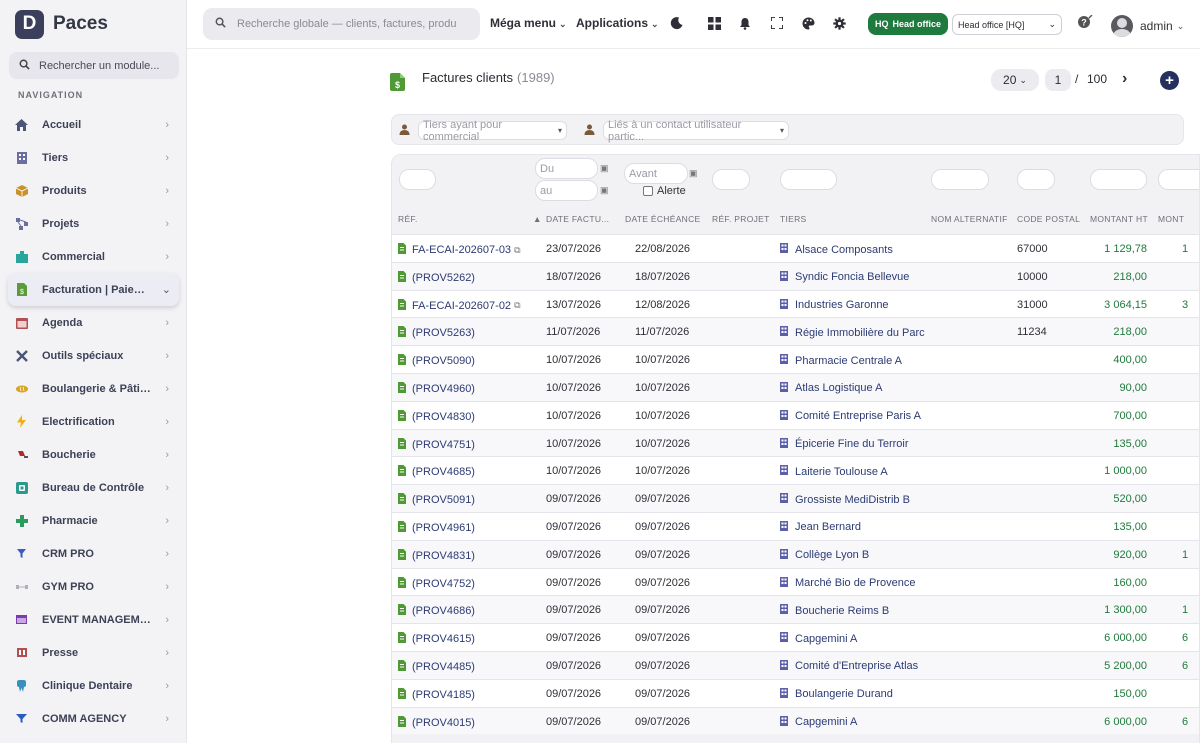  Describe the element at coordinates (648, 191) in the screenshot. I see `checkbox` at that location.